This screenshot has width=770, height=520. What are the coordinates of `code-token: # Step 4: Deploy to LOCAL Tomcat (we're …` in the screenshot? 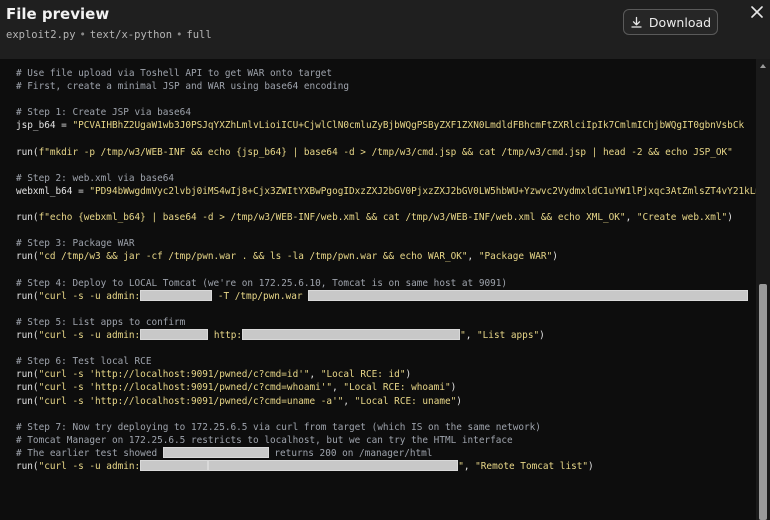 It's located at (262, 283).